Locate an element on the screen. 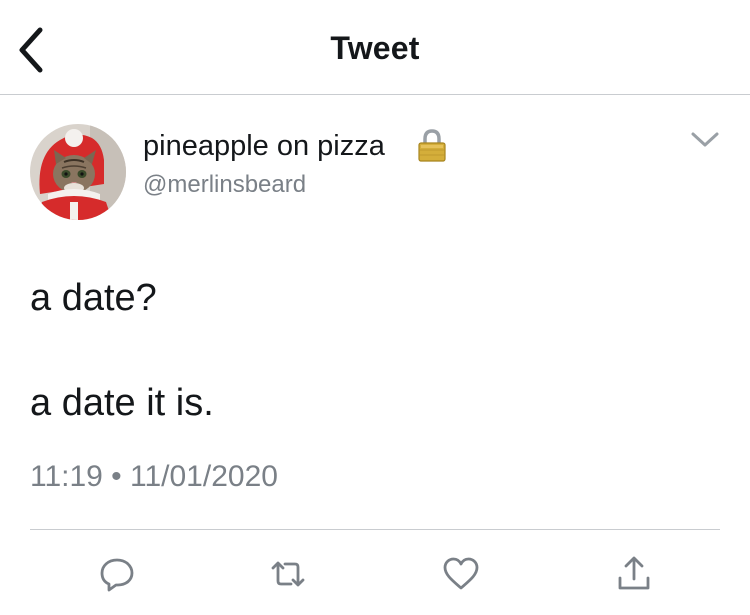 This screenshot has height=615, width=750. page-title: Tweet is located at coordinates (375, 48).